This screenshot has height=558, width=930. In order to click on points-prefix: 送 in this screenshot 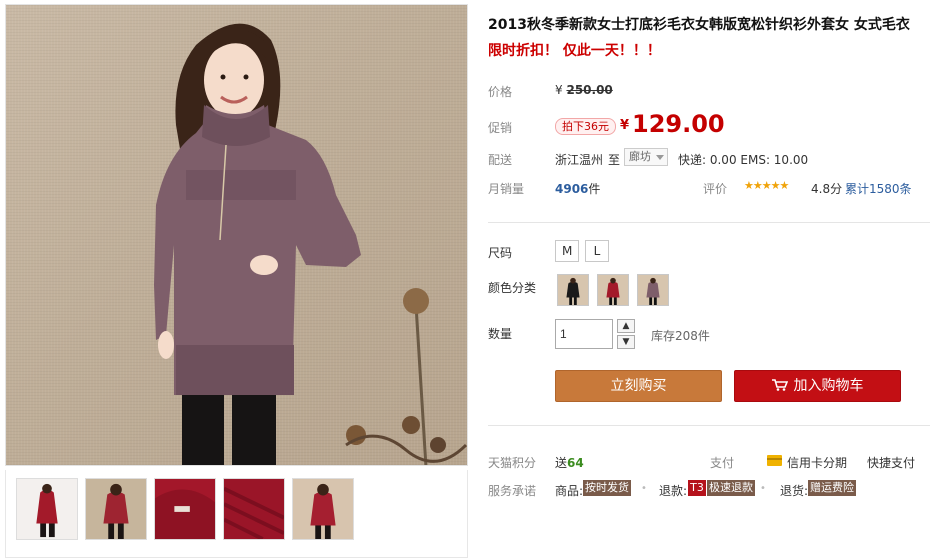, I will do `click(561, 463)`.